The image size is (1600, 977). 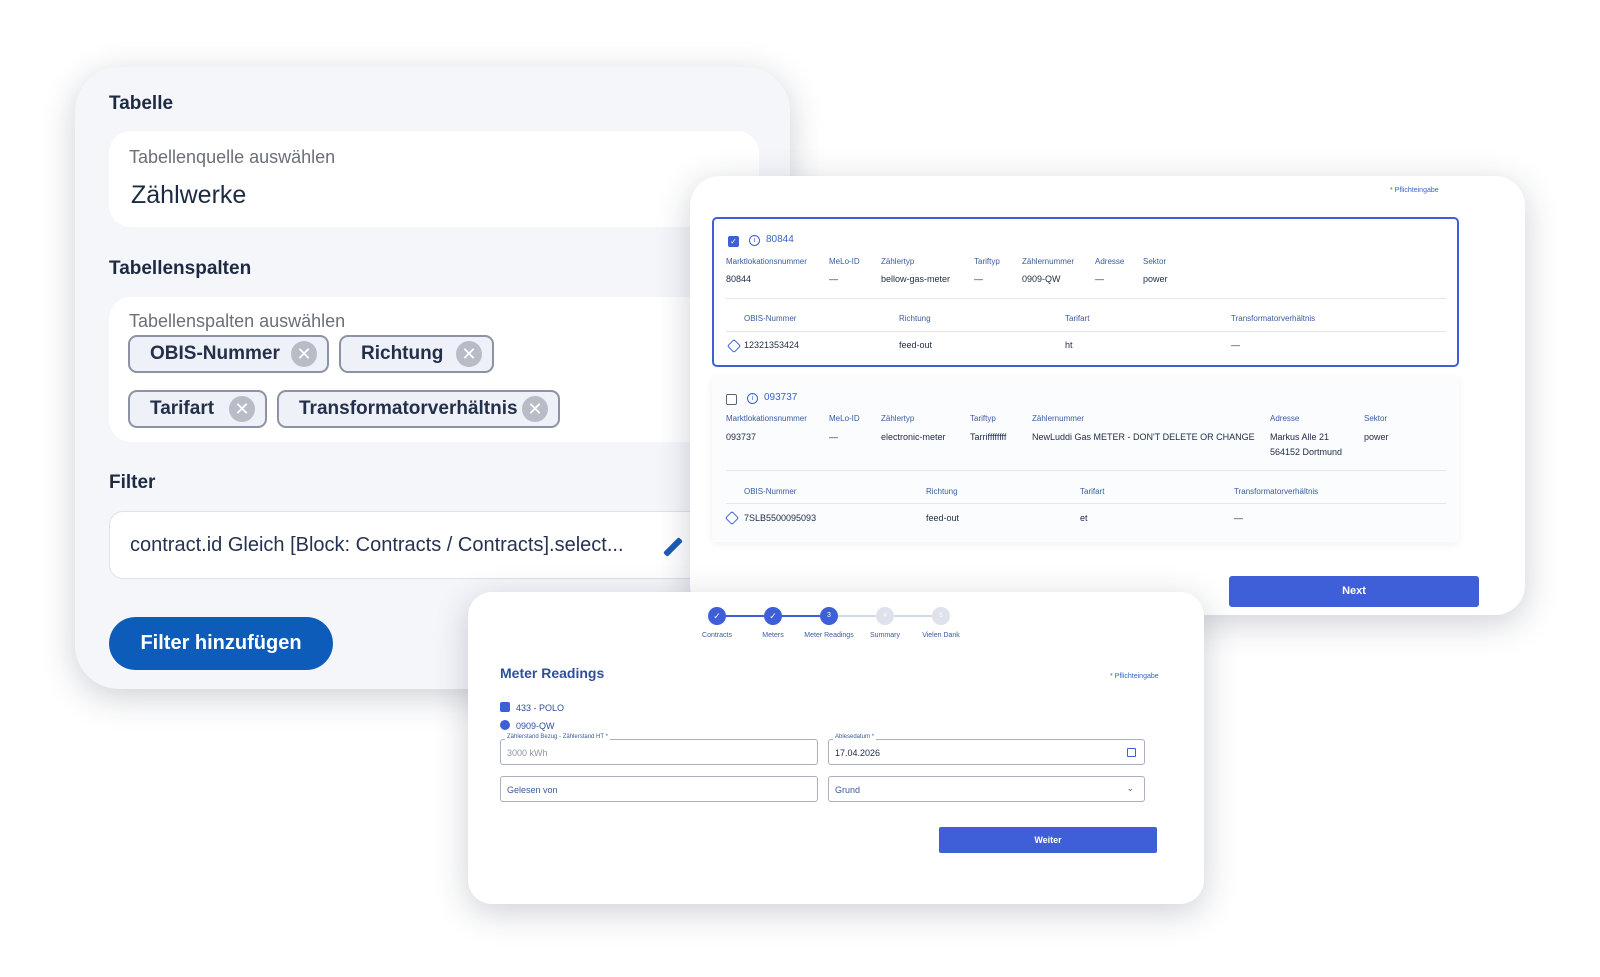 What do you see at coordinates (781, 397) in the screenshot?
I see `meter-id: 093737` at bounding box center [781, 397].